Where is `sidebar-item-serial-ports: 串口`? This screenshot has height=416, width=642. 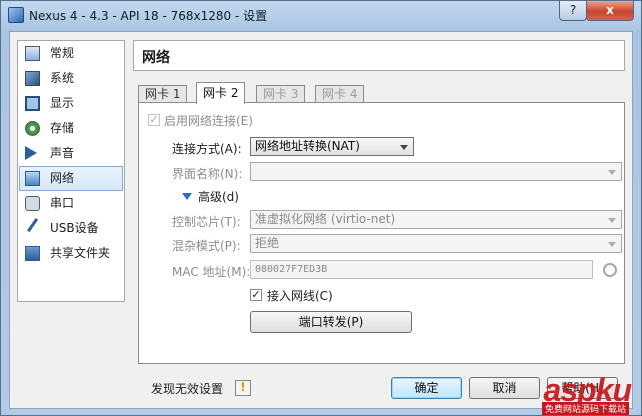 sidebar-item-serial-ports: 串口 is located at coordinates (71, 203).